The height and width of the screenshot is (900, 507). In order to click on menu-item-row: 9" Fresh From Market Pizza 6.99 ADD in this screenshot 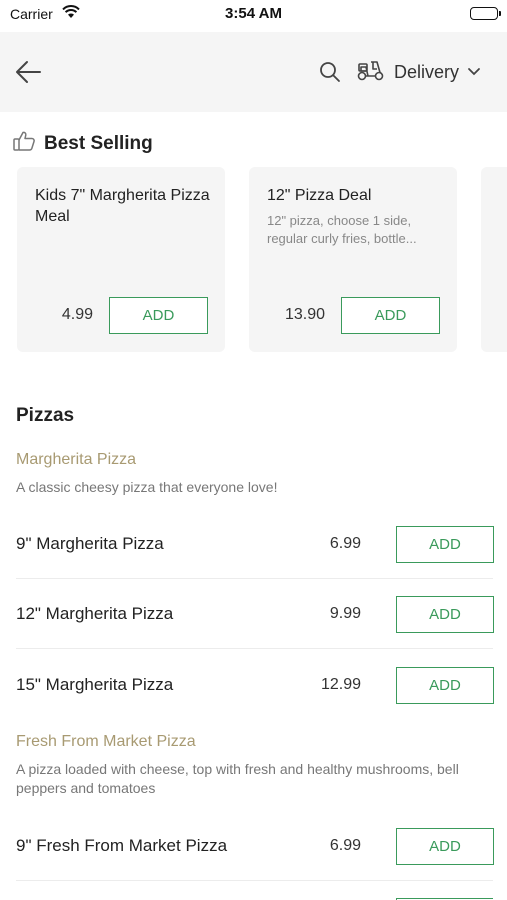, I will do `click(255, 846)`.